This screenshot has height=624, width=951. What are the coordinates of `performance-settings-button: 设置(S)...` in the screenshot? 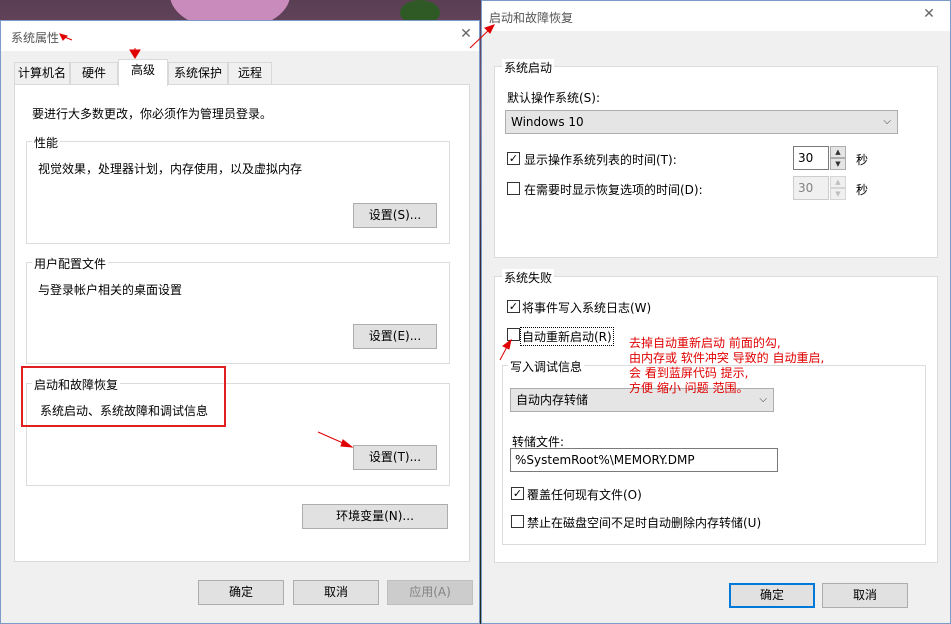 It's located at (395, 215).